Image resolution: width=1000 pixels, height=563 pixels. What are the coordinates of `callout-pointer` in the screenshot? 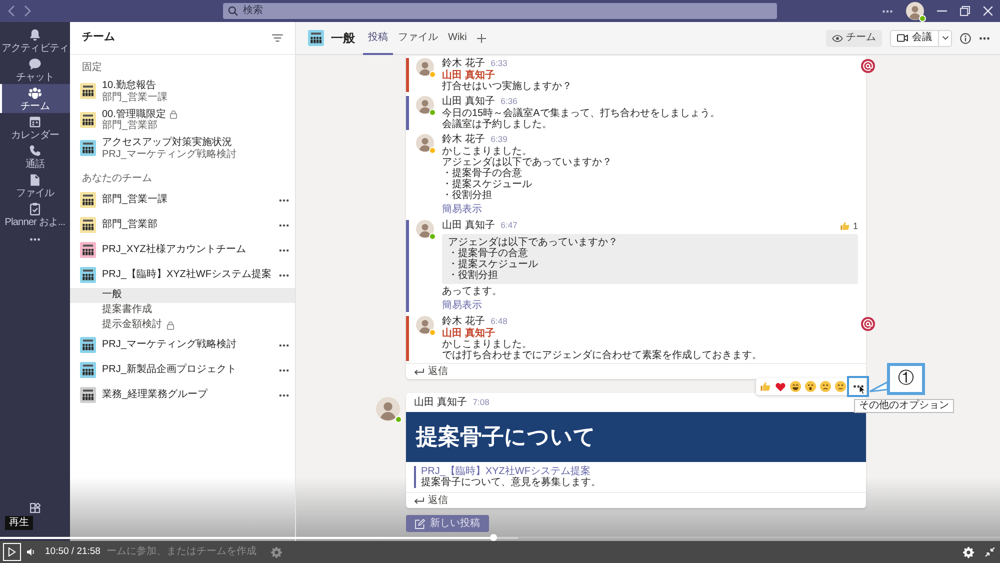 It's located at (878, 387).